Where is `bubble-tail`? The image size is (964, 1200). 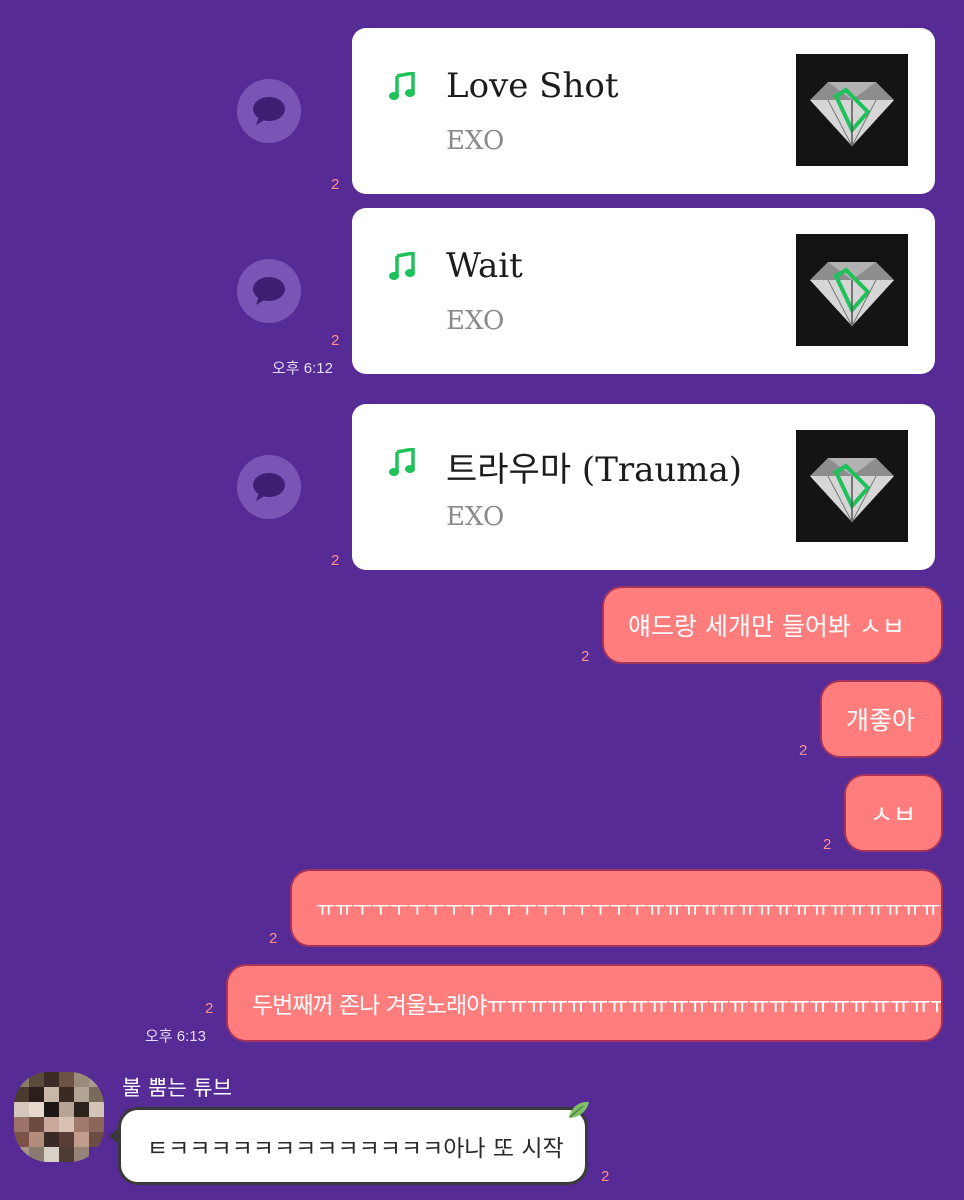 bubble-tail is located at coordinates (115, 1136).